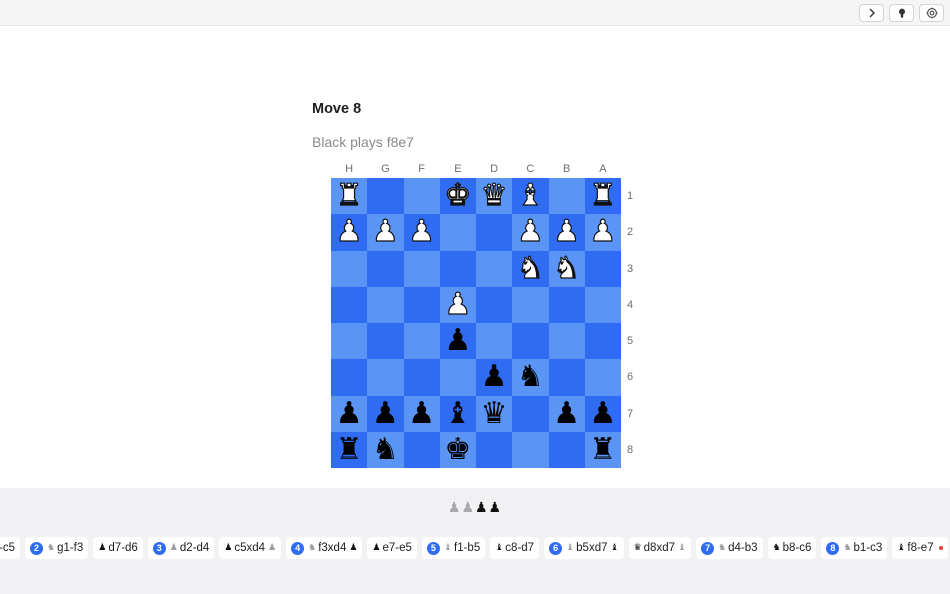  What do you see at coordinates (584, 548) in the screenshot?
I see `history-move: 6 ♝ b5xd7 ♝` at bounding box center [584, 548].